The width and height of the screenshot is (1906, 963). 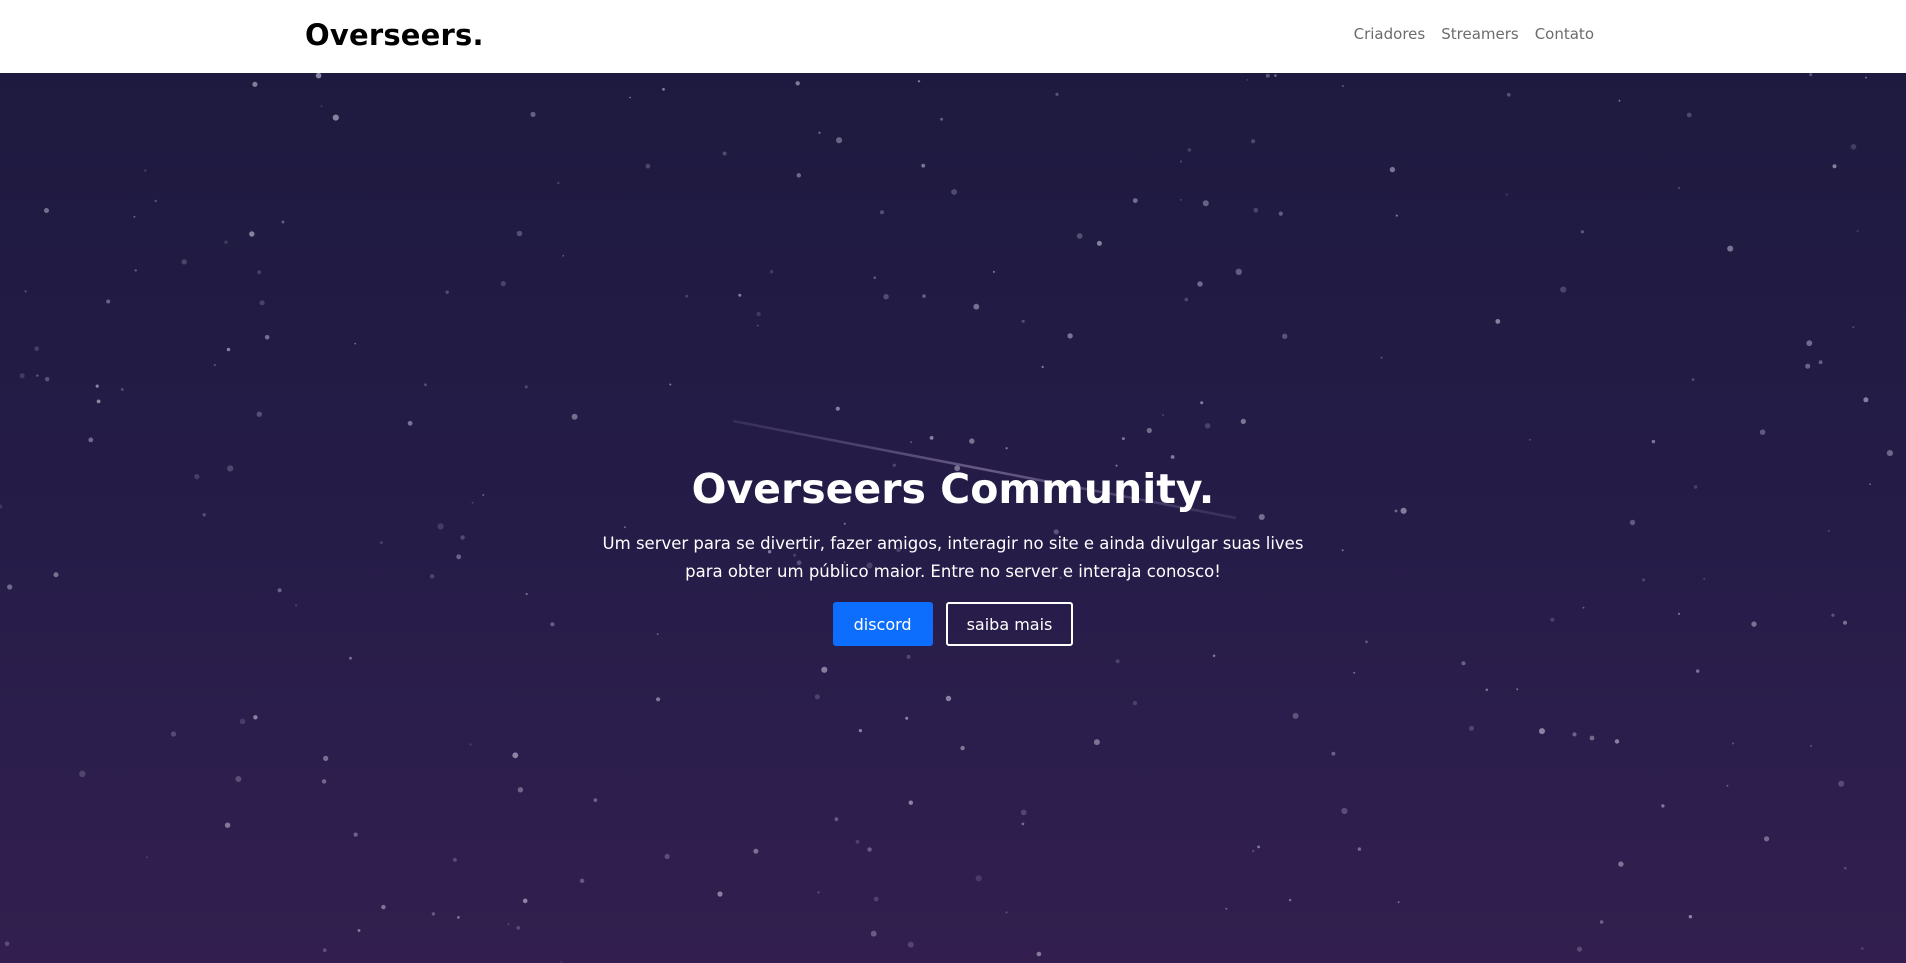 What do you see at coordinates (1009, 624) in the screenshot?
I see `saiba-mais-button: saiba mais` at bounding box center [1009, 624].